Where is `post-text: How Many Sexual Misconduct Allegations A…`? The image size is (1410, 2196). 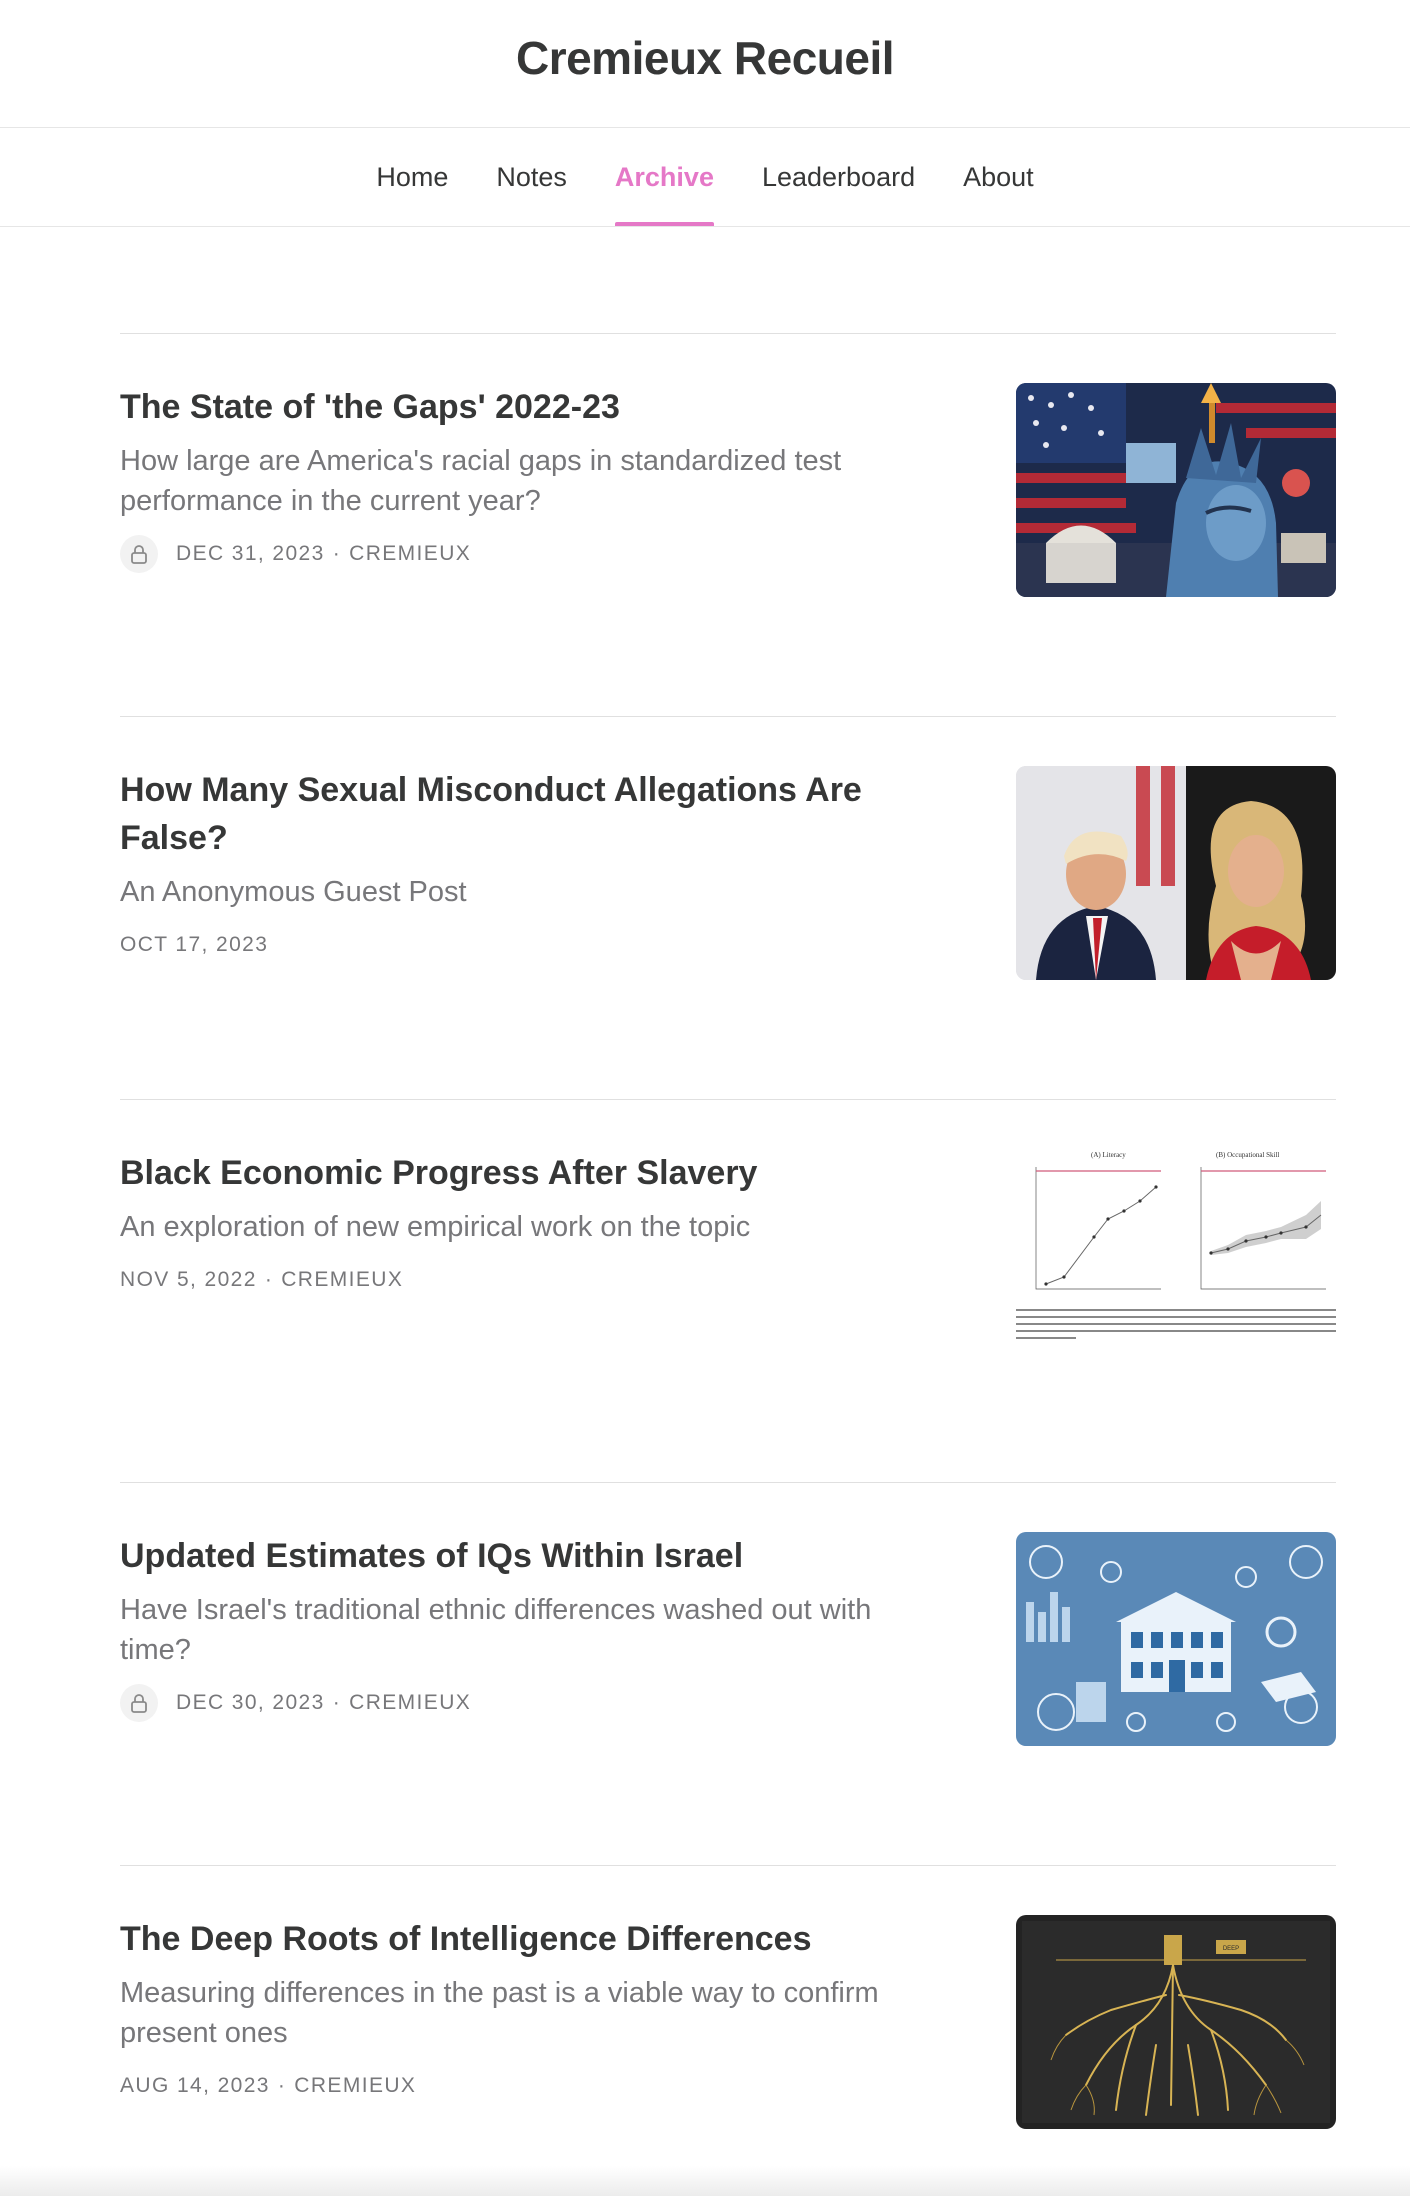
post-text: How Many Sexual Misconduct Allegations A… is located at coordinates (520, 865).